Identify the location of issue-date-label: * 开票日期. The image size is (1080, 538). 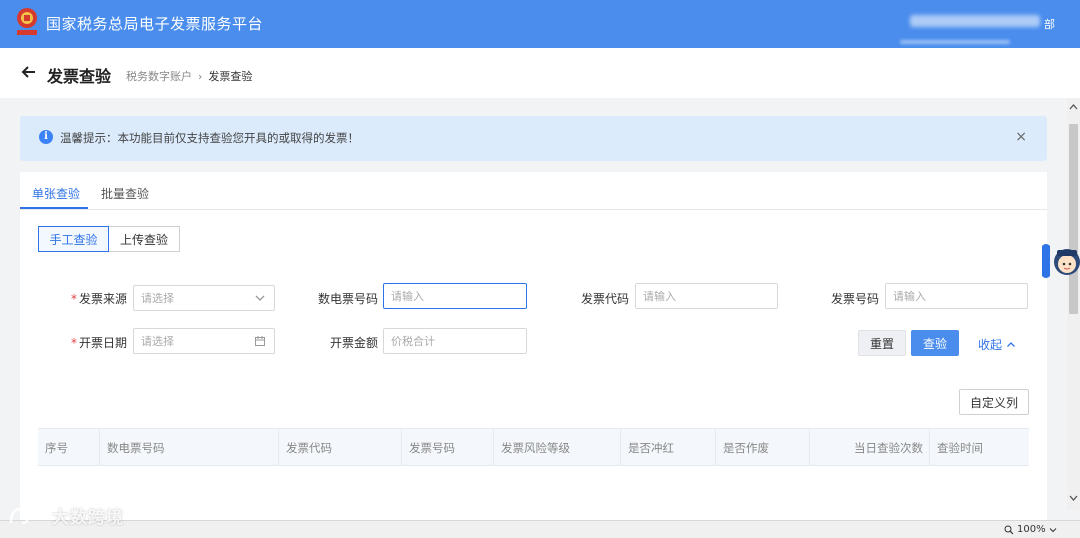
(98, 343).